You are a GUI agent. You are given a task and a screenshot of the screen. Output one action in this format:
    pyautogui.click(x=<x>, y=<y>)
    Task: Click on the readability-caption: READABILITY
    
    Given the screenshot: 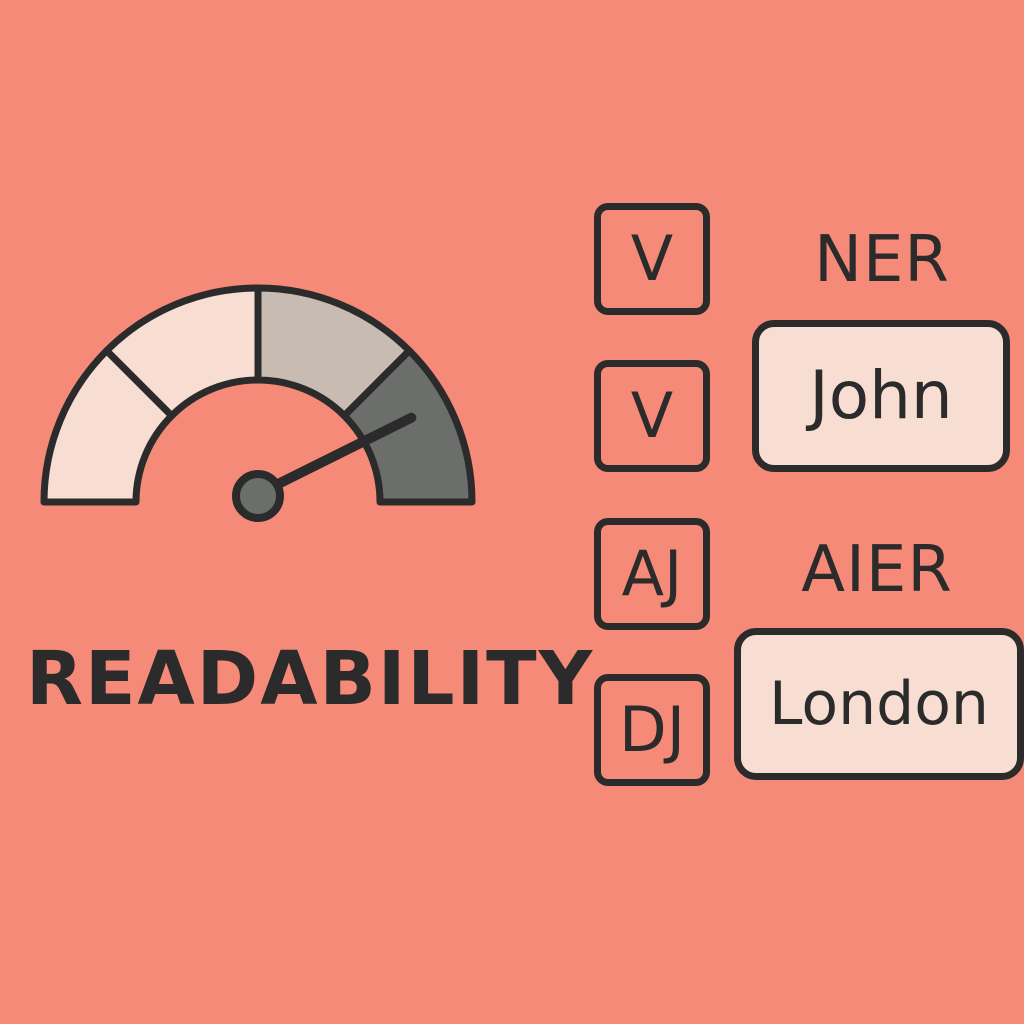 What is the action you would take?
    pyautogui.click(x=310, y=679)
    